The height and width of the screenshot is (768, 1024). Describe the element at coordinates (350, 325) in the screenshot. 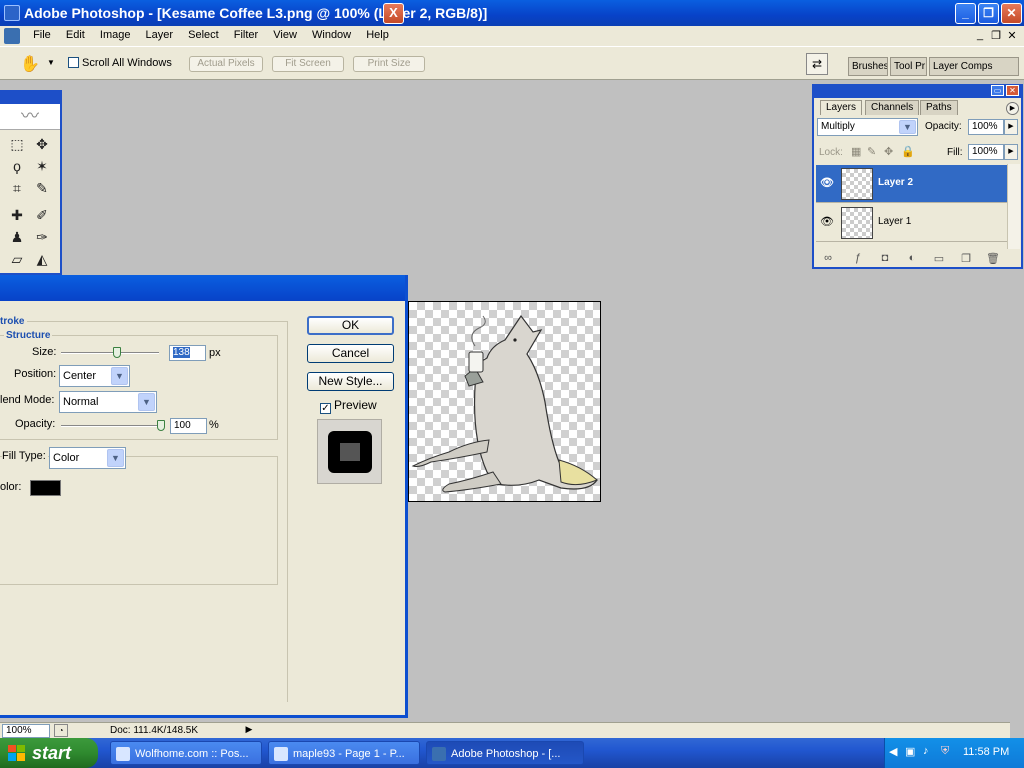

I see `ok-button: OK` at that location.